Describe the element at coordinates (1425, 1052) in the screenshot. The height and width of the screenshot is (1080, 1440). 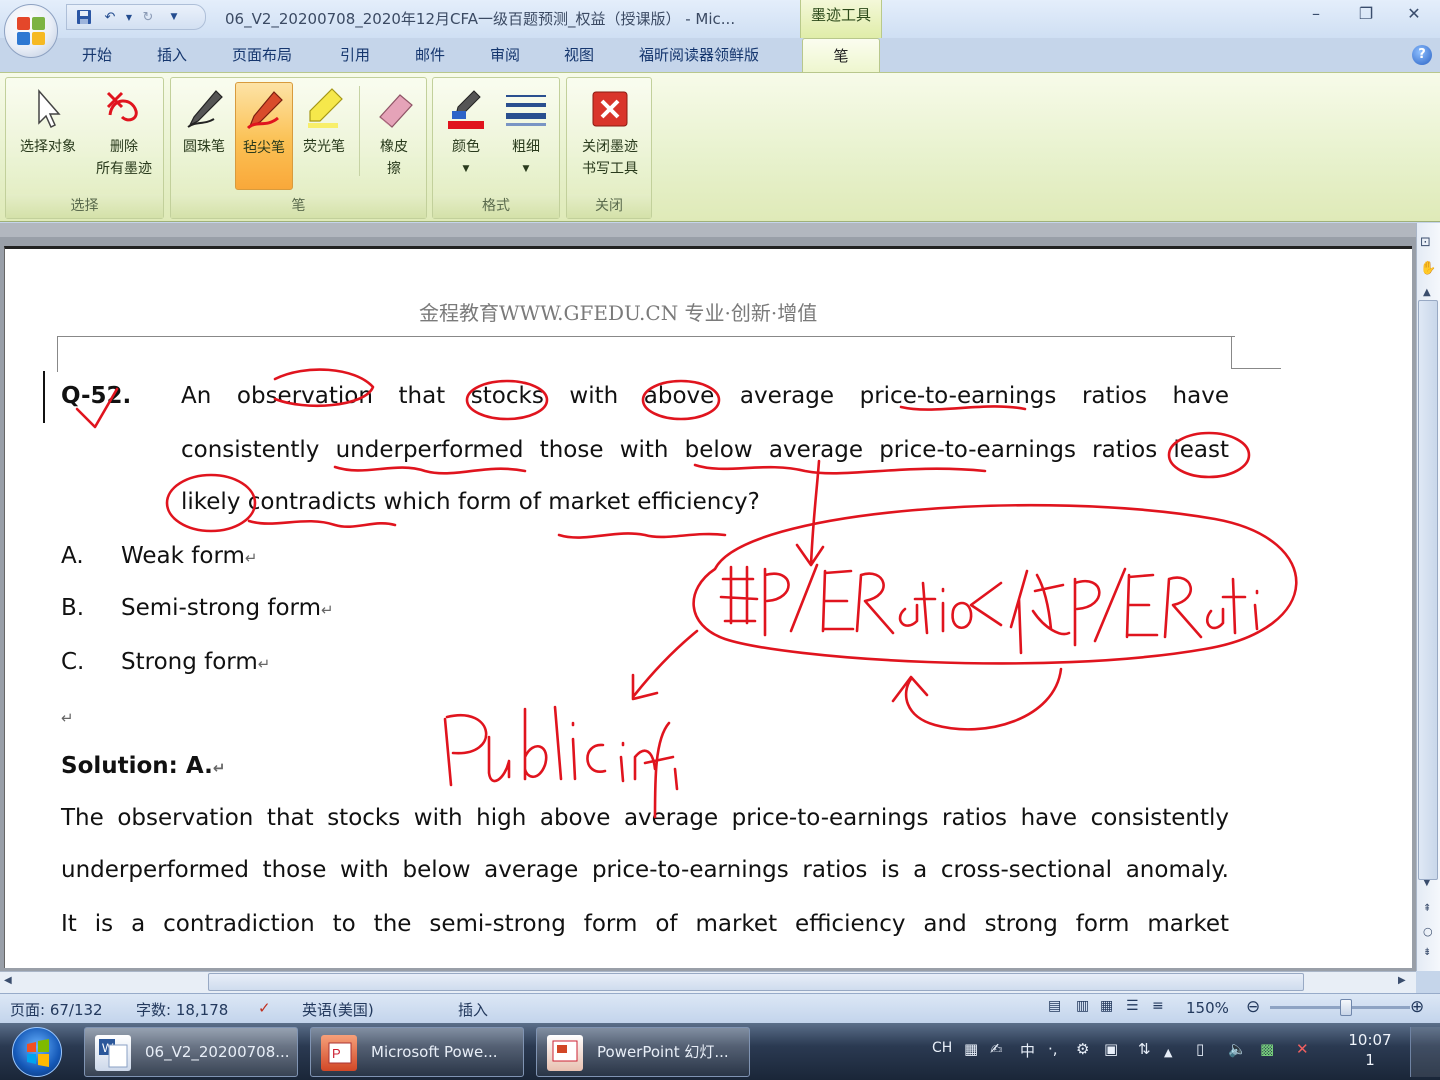
I see `show-desktop-button` at that location.